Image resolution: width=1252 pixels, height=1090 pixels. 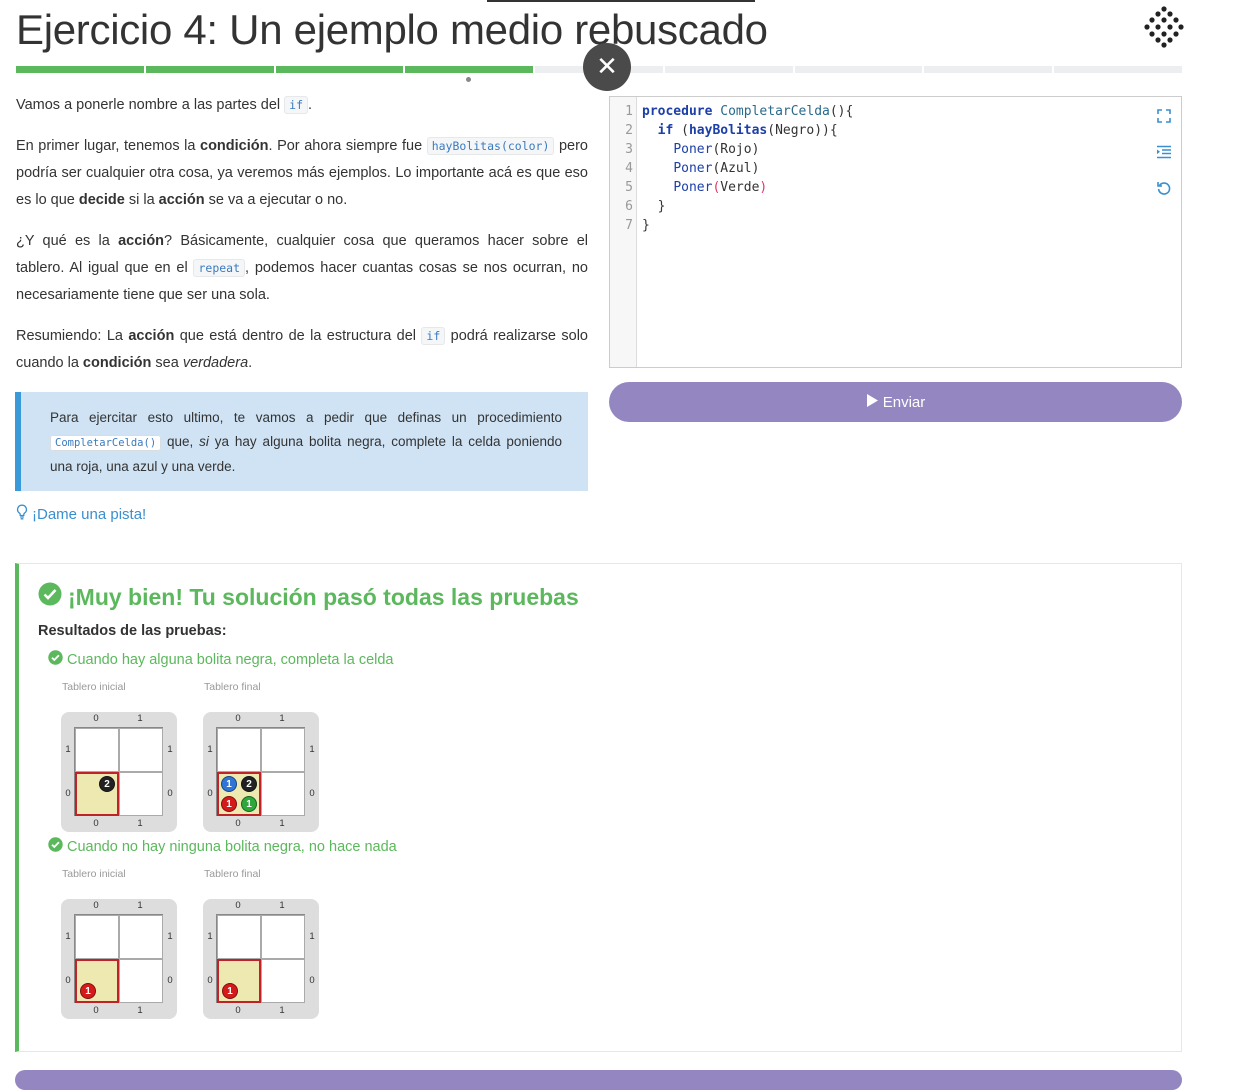 I want to click on ball-rojo: 1, so click(x=230, y=991).